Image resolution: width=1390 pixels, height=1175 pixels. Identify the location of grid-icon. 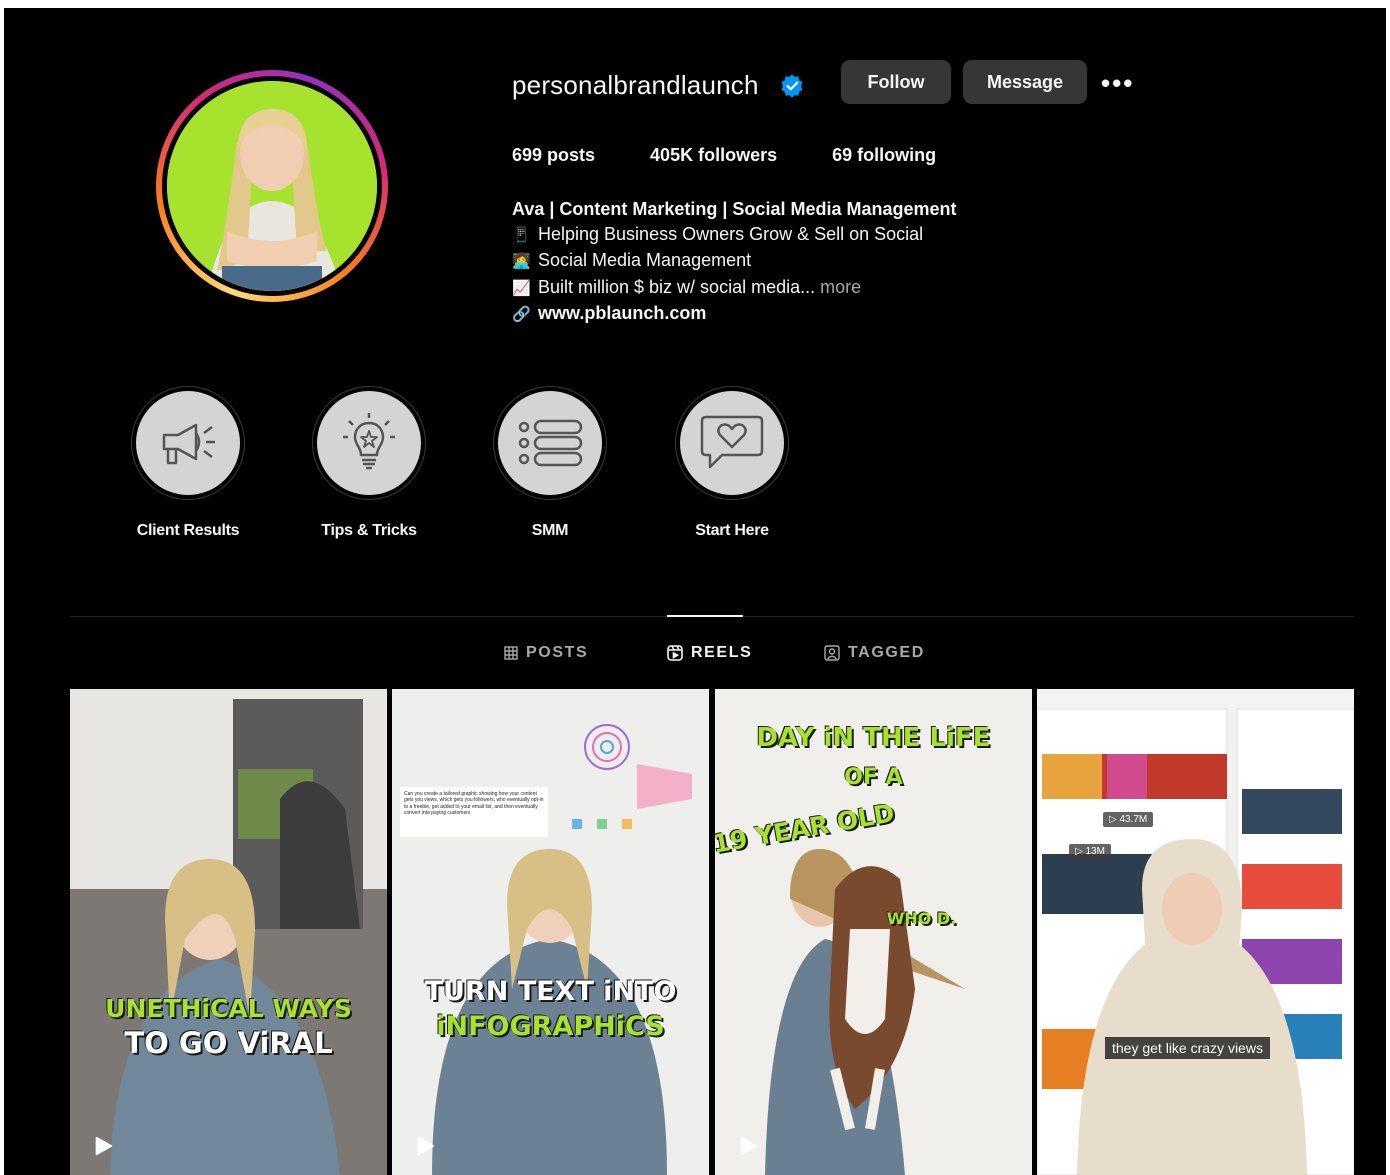
(511, 653).